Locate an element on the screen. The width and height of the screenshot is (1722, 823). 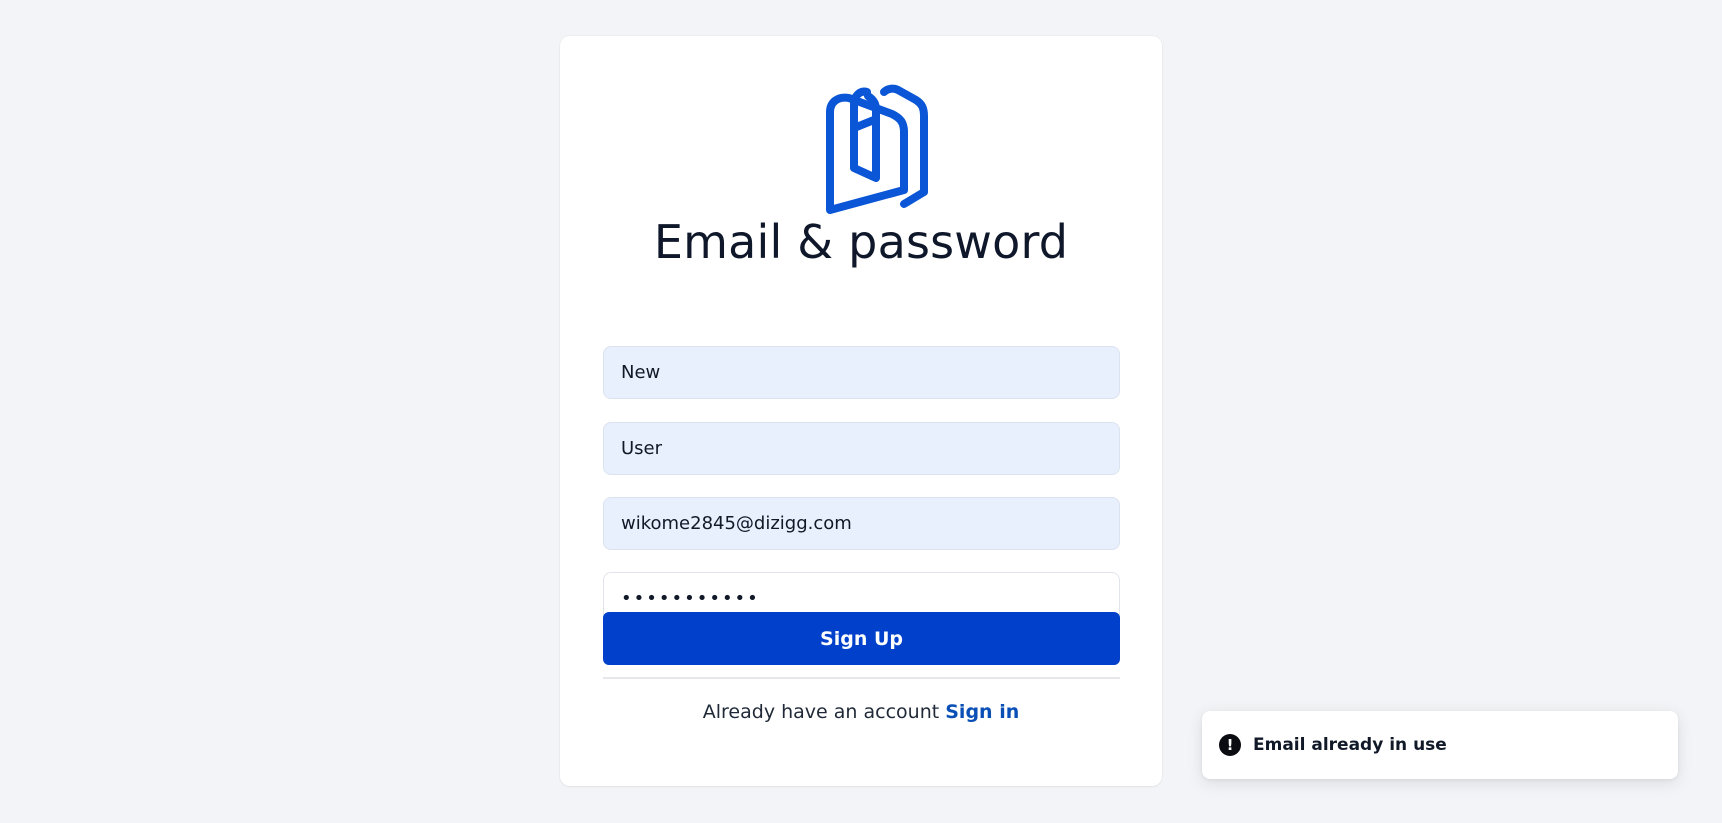
signin-prompt: Already have an account Sign in is located at coordinates (861, 712).